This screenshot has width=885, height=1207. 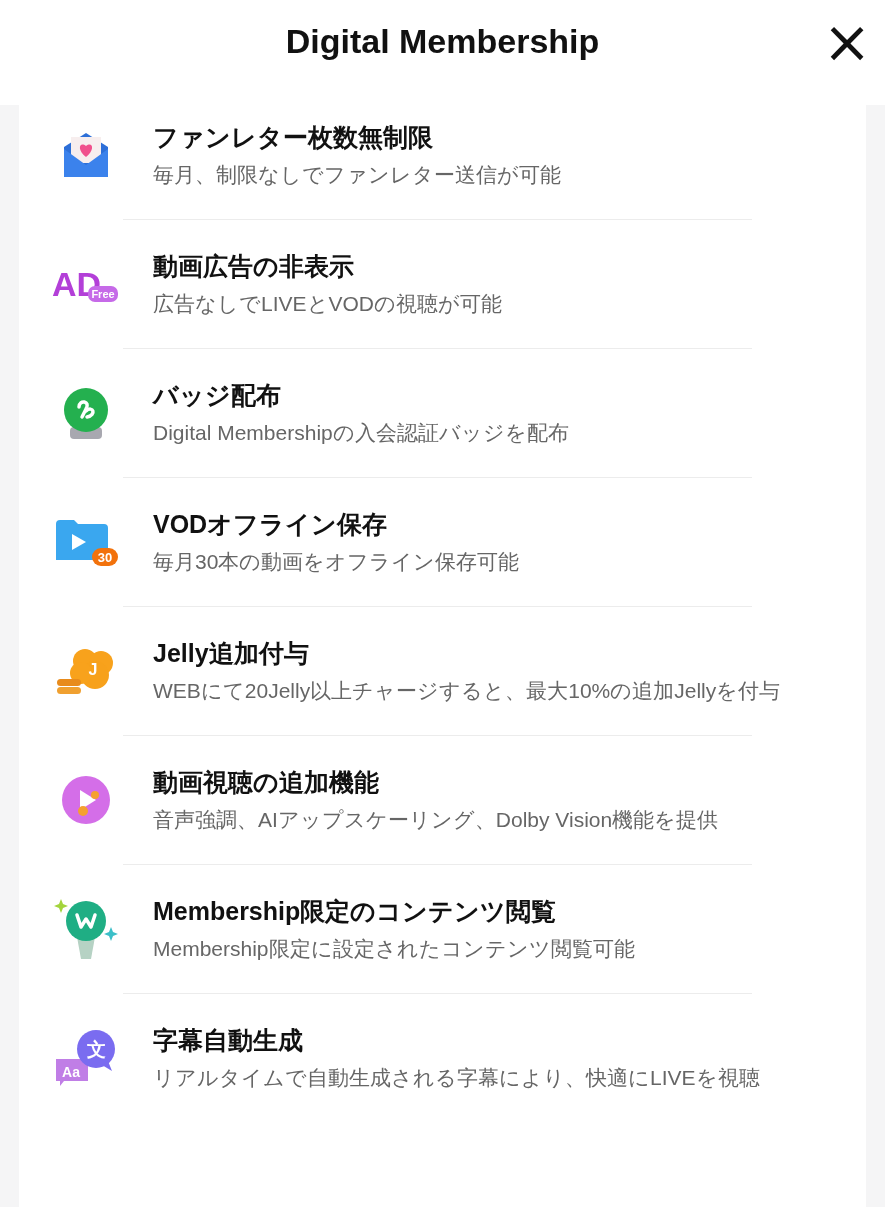 What do you see at coordinates (328, 304) in the screenshot?
I see `benefit-description: 広告なしでLIVEとVODの視聴が可能` at bounding box center [328, 304].